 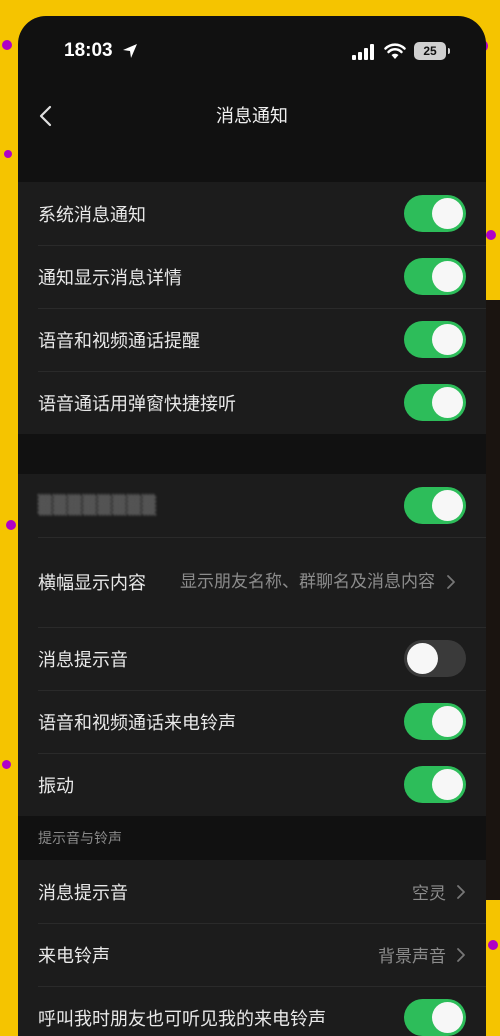 I want to click on friends-hear-ringtone-toggle, so click(x=435, y=1017).